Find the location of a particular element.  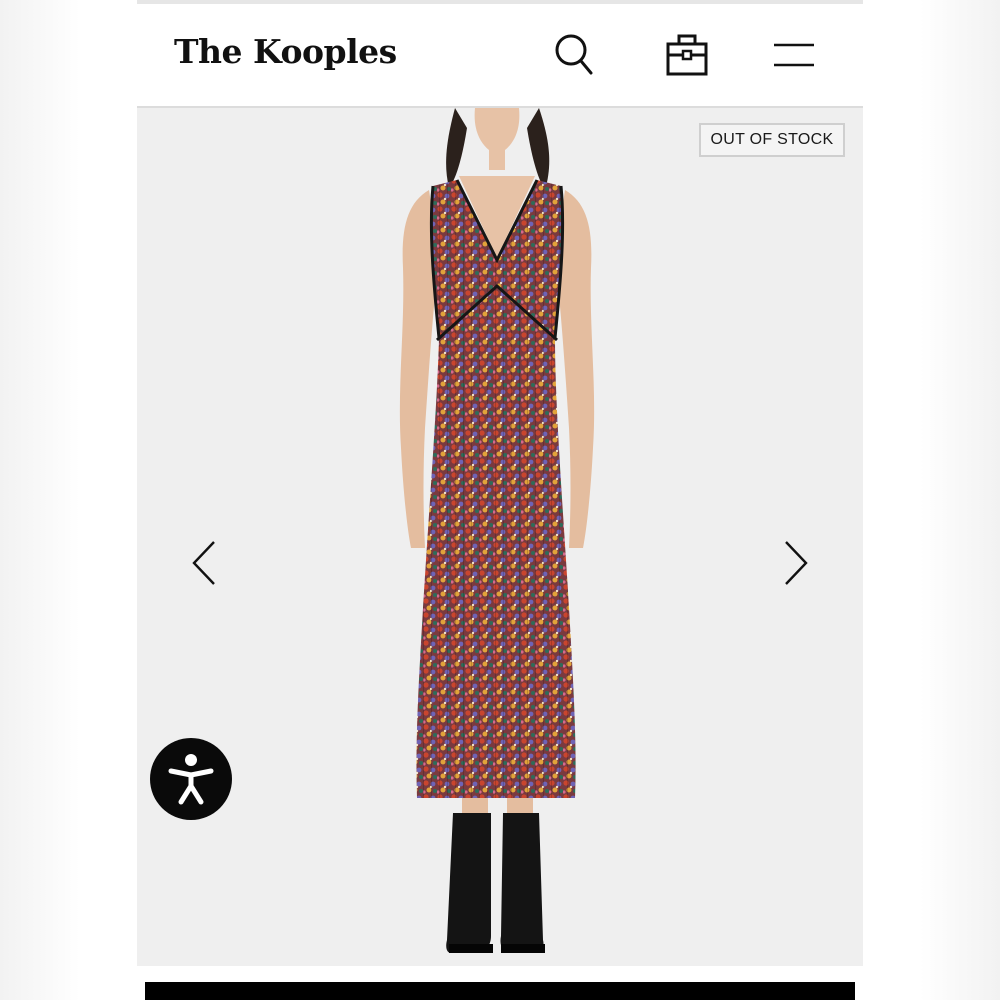

menu-button is located at coordinates (794, 54).